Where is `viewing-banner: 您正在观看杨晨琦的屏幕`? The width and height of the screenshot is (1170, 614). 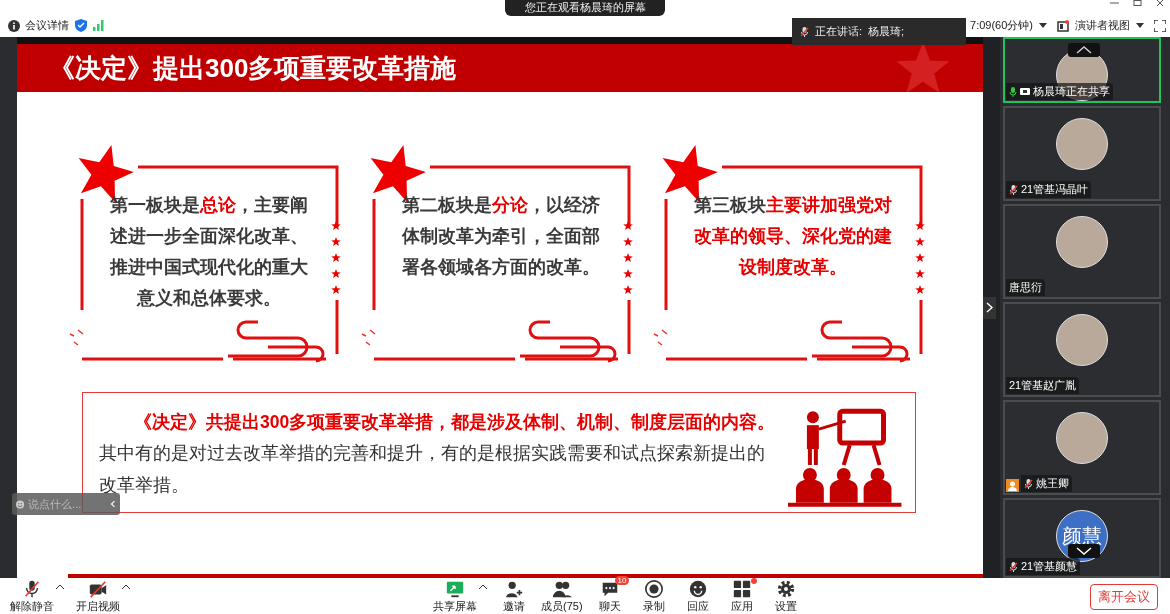 viewing-banner: 您正在观看杨晨琦的屏幕 is located at coordinates (585, 8).